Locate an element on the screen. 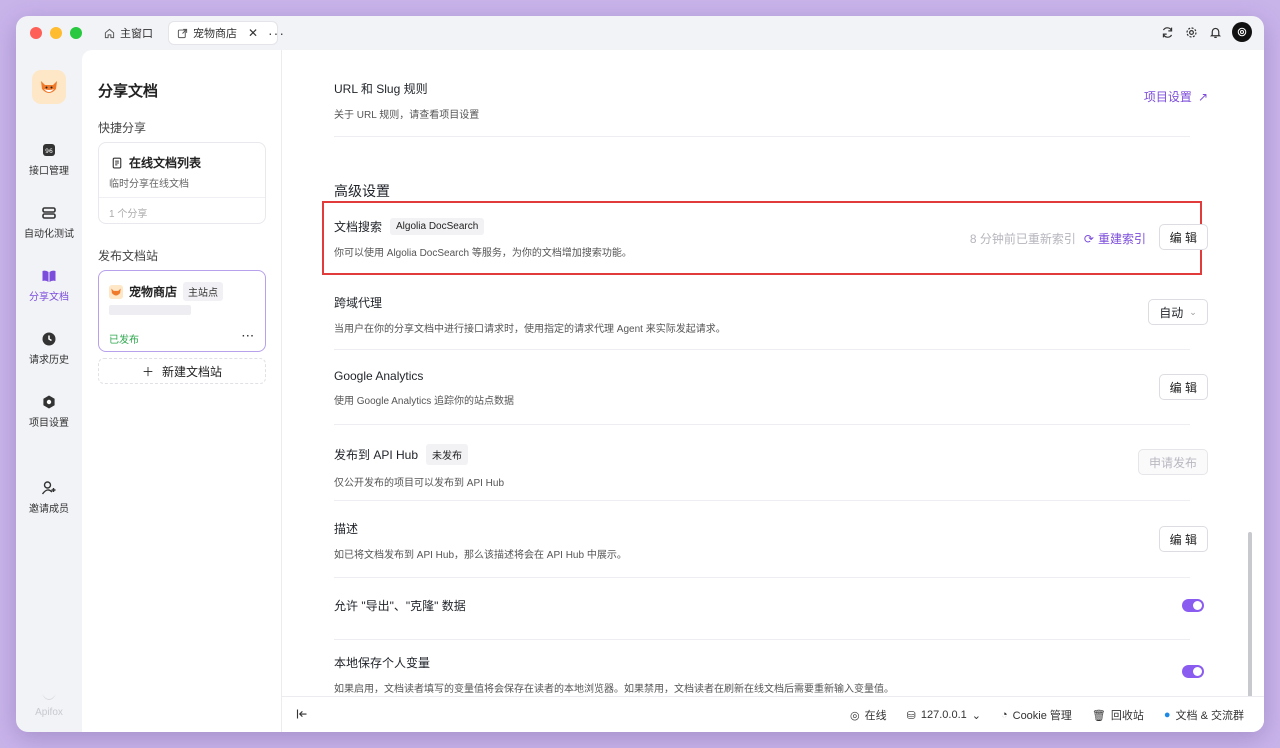 This screenshot has width=1280, height=748. row-title: 文档搜索 is located at coordinates (358, 227).